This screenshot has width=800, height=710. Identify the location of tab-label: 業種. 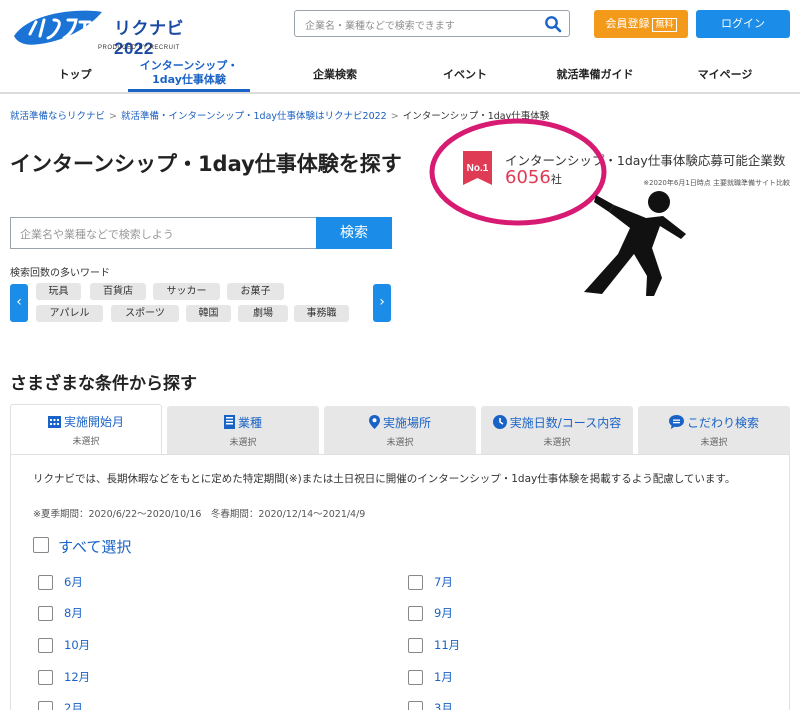
(249, 423).